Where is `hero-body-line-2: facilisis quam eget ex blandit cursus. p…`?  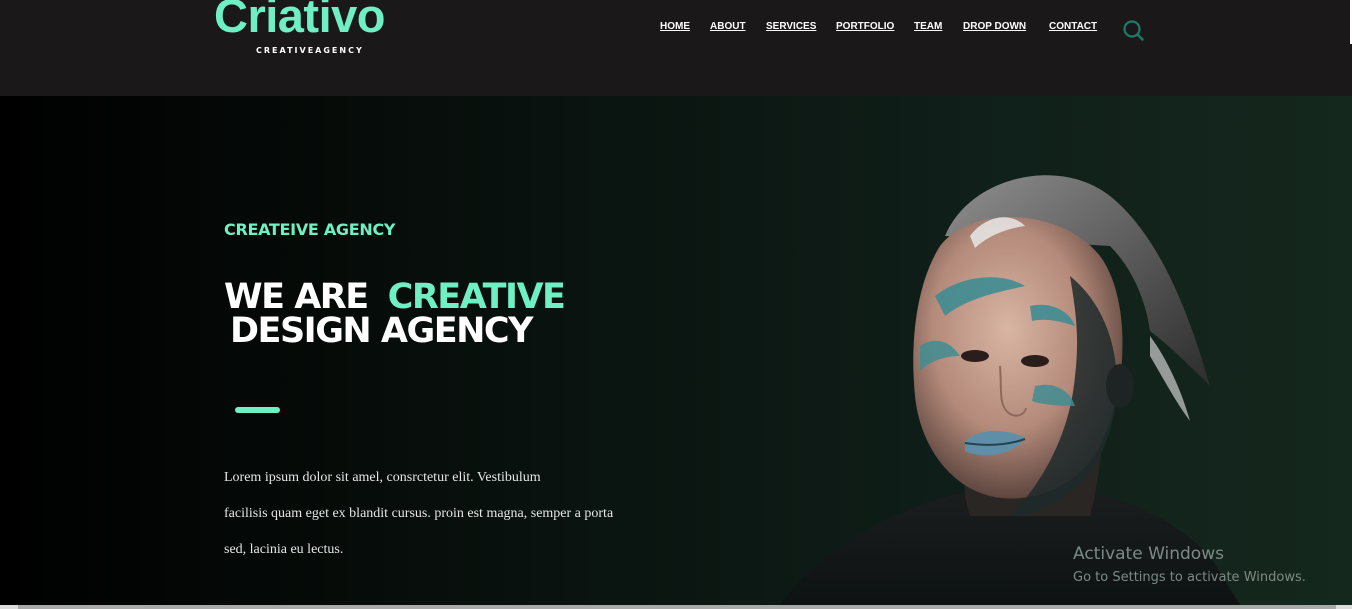 hero-body-line-2: facilisis quam eget ex blandit cursus. p… is located at coordinates (419, 513).